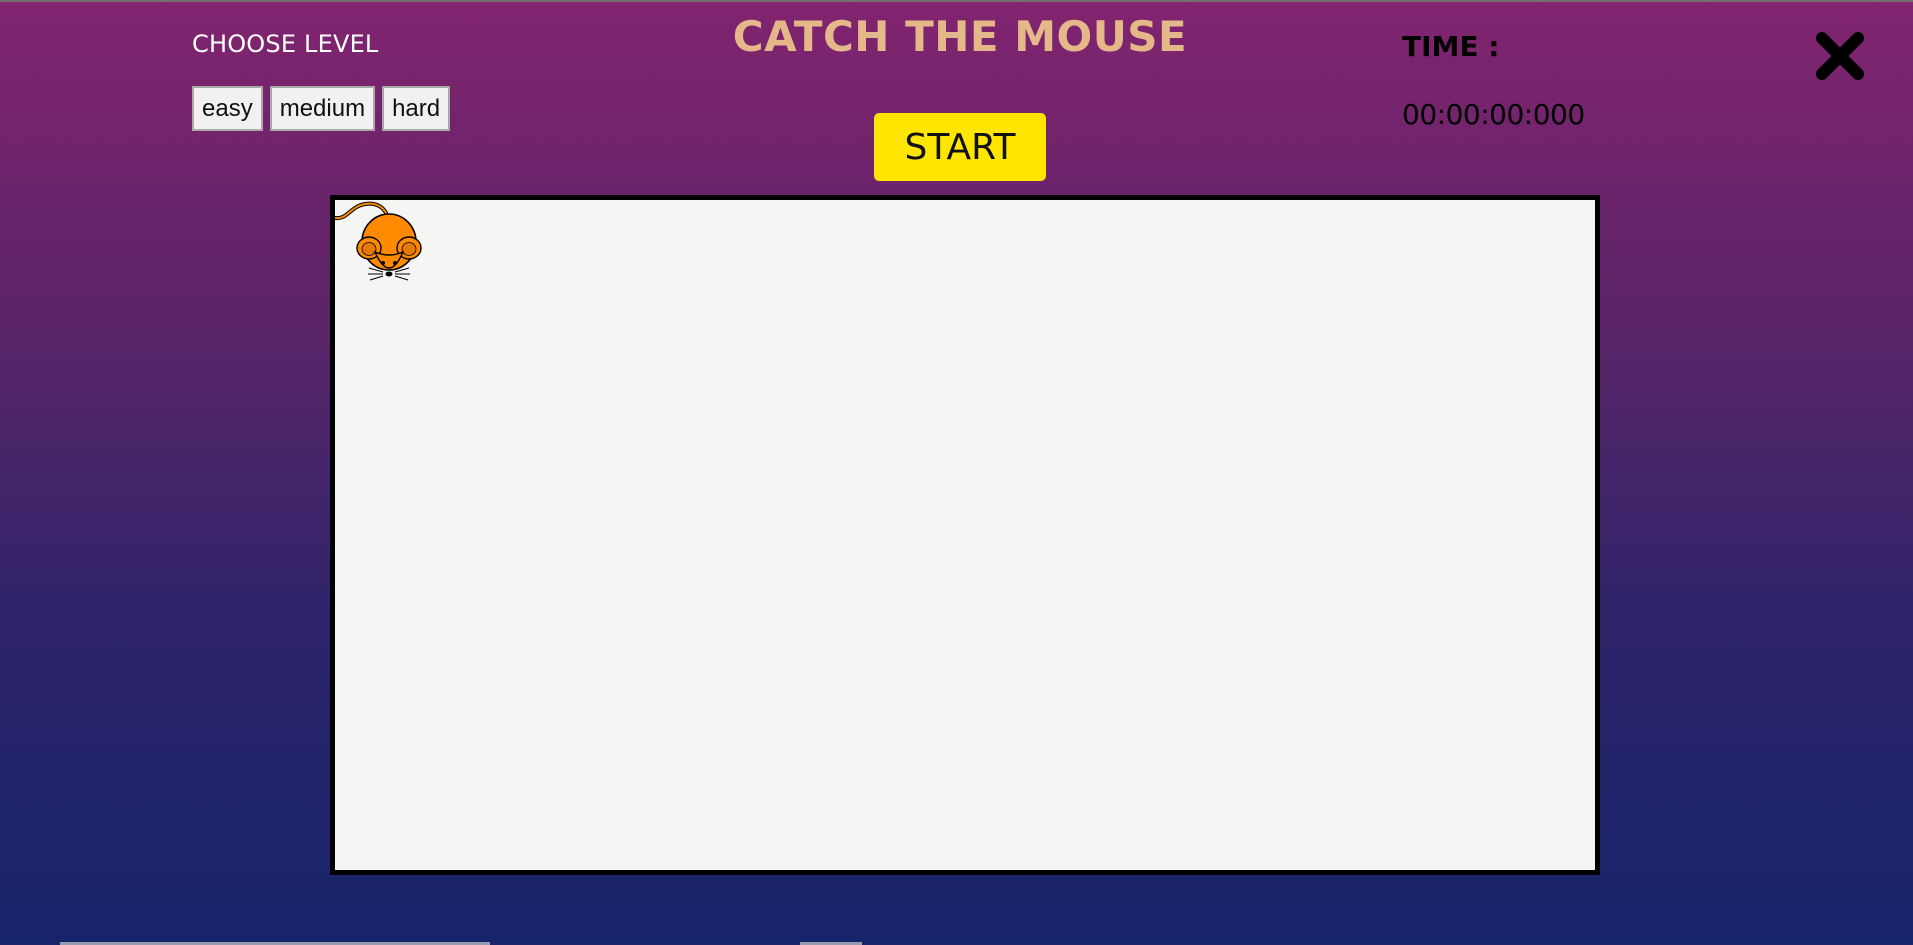  Describe the element at coordinates (956, 1) in the screenshot. I see `top-strip` at that location.